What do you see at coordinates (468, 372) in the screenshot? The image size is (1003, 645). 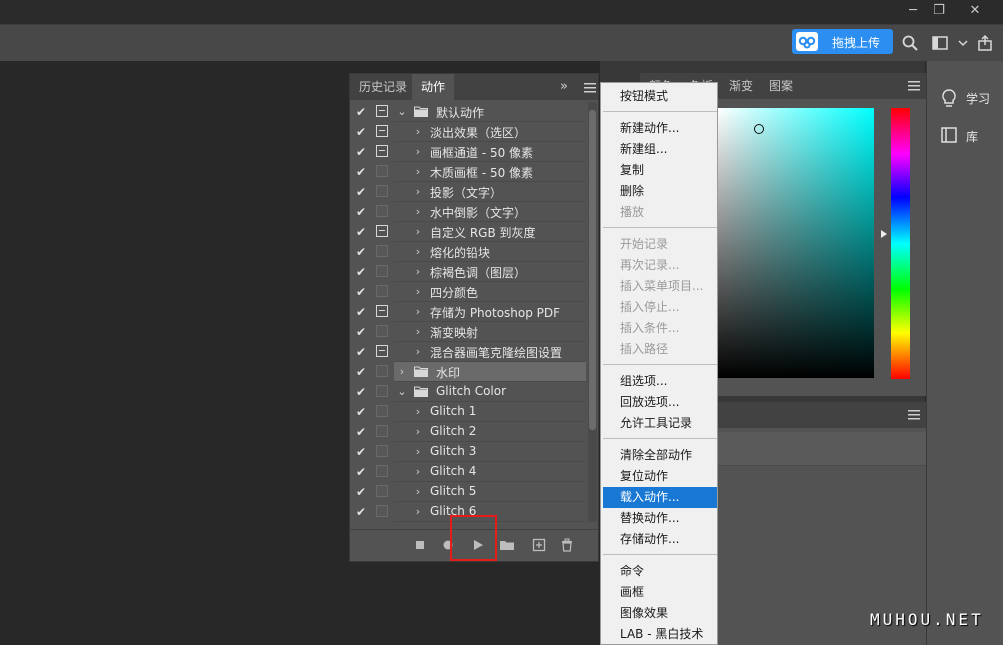 I see `action-set-row: ✔ › 水印` at bounding box center [468, 372].